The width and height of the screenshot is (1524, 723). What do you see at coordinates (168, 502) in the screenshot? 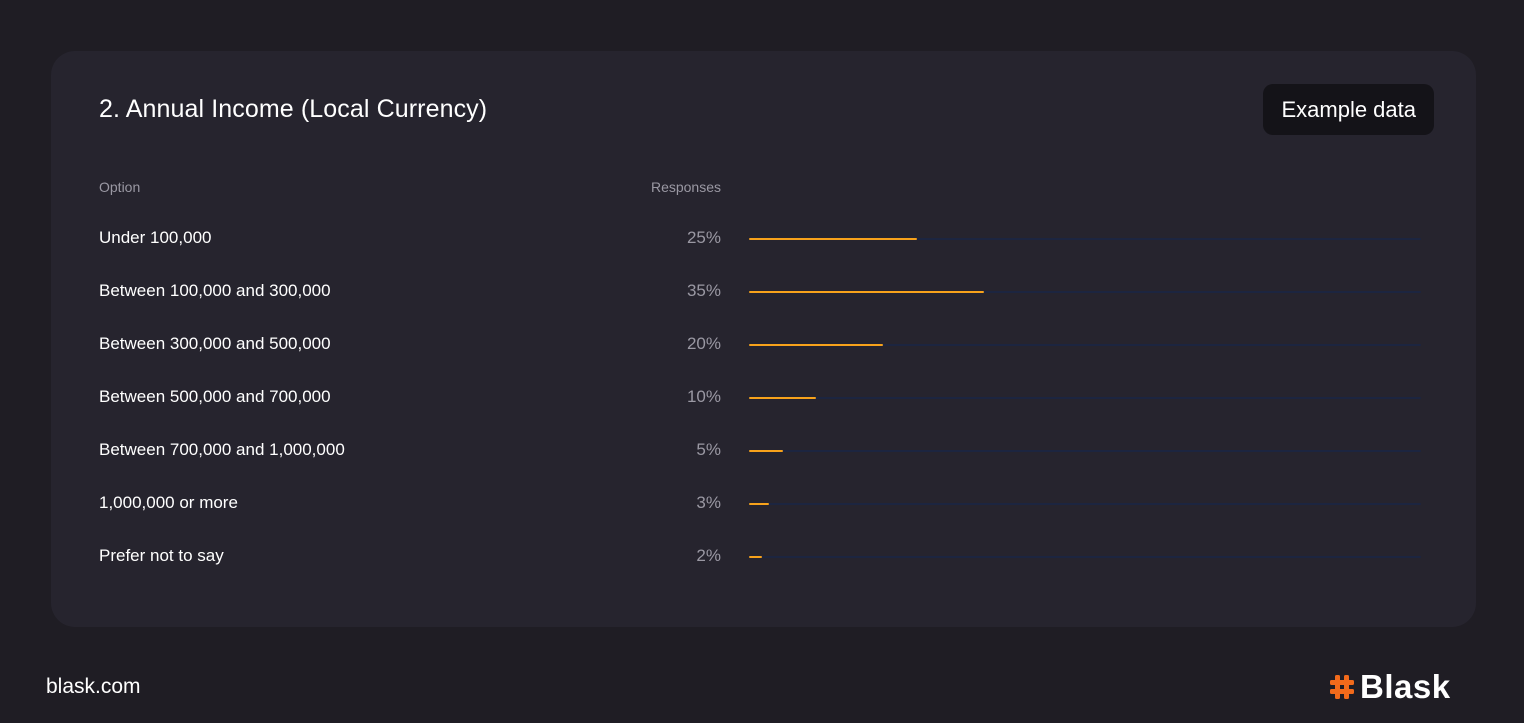
I see `option-label: 1,000,000 or more` at bounding box center [168, 502].